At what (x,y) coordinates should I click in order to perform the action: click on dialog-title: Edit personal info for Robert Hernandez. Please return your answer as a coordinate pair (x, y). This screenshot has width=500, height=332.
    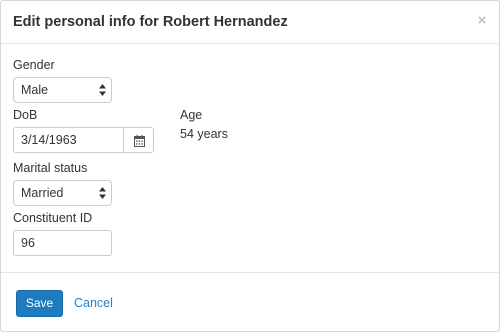
    Looking at the image, I should click on (150, 22).